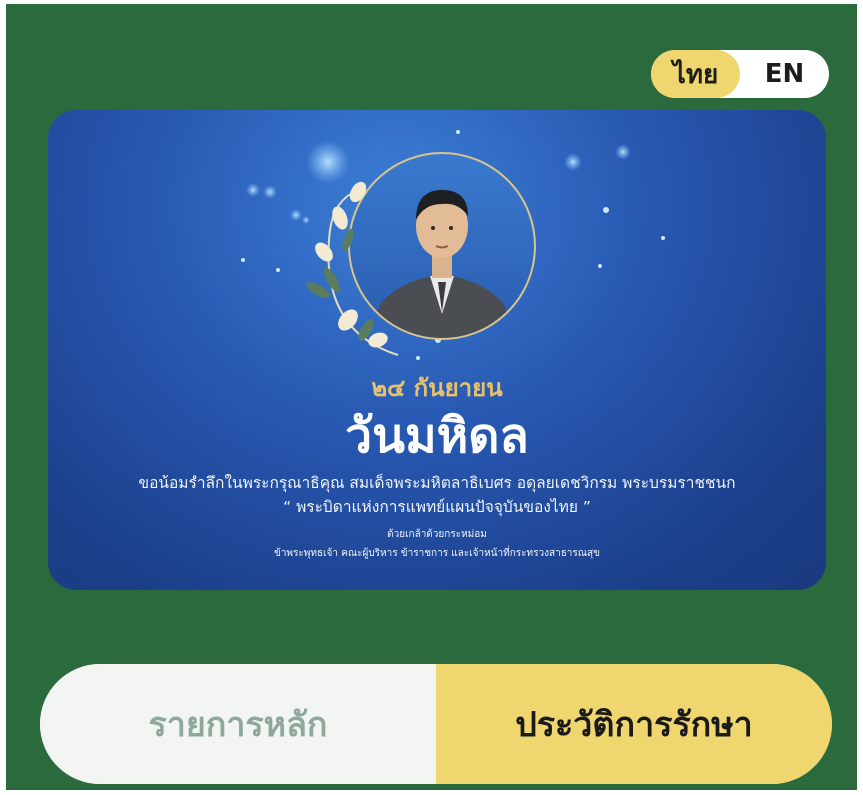 Image resolution: width=863 pixels, height=795 pixels. What do you see at coordinates (695, 74) in the screenshot?
I see `language-thai-button: ไทย` at bounding box center [695, 74].